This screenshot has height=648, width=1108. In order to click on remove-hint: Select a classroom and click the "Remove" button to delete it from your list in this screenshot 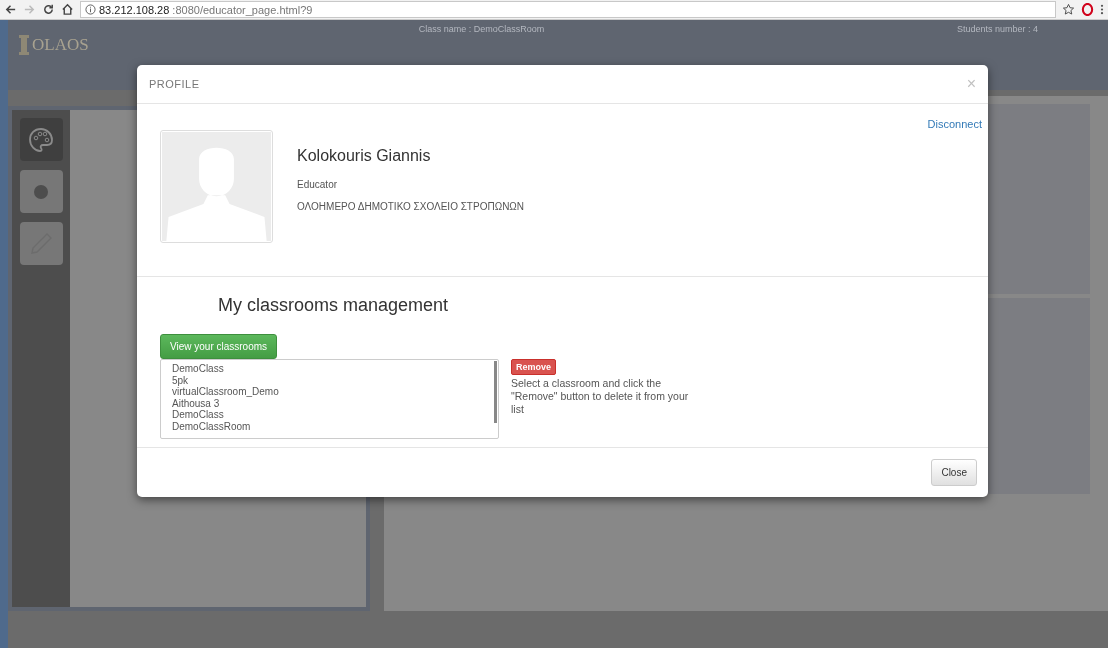, I will do `click(600, 396)`.